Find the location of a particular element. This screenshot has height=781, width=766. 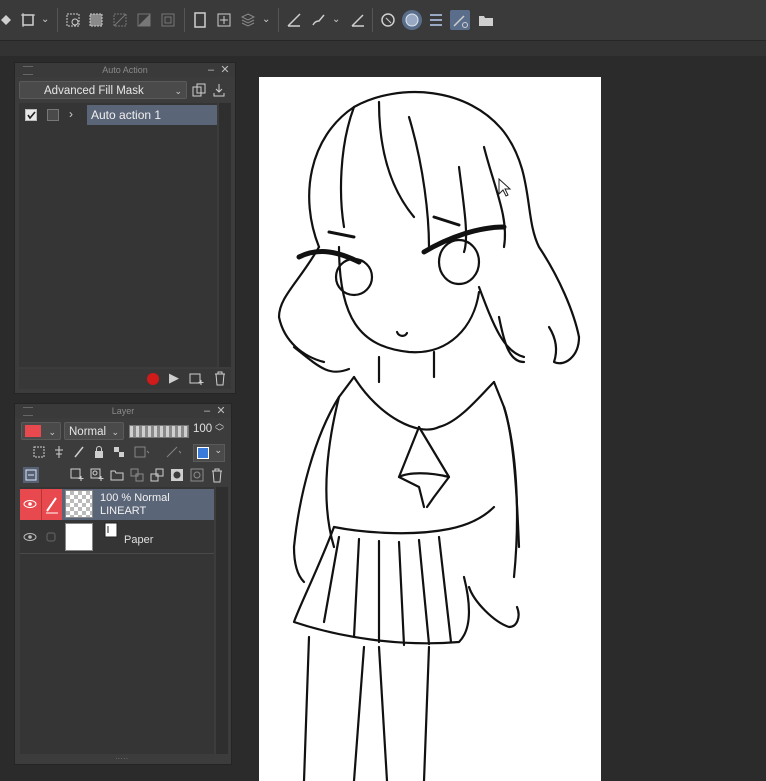

crop-icon is located at coordinates (224, 20).